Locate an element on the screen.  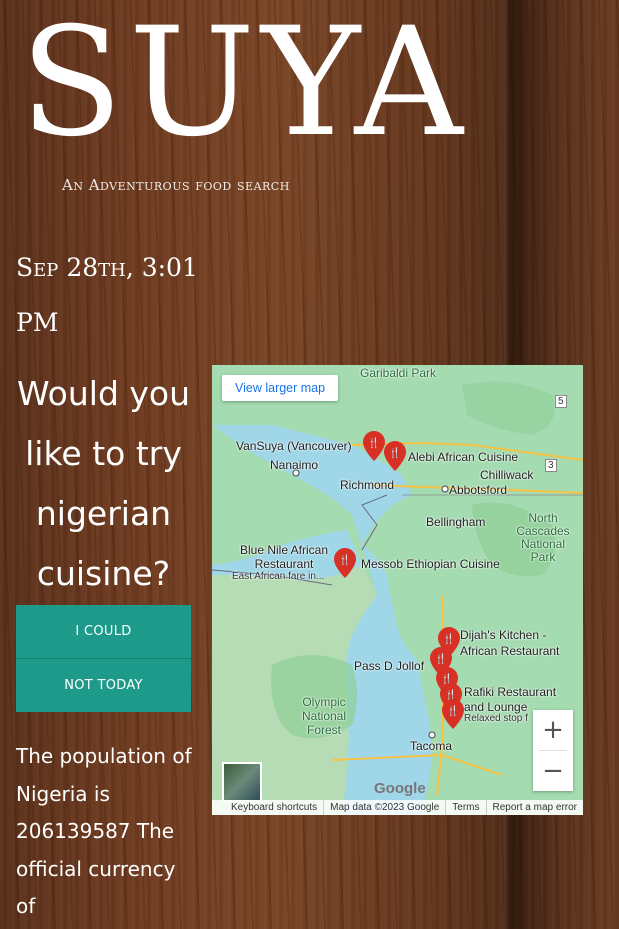
zoom-controls: + − is located at coordinates (553, 750).